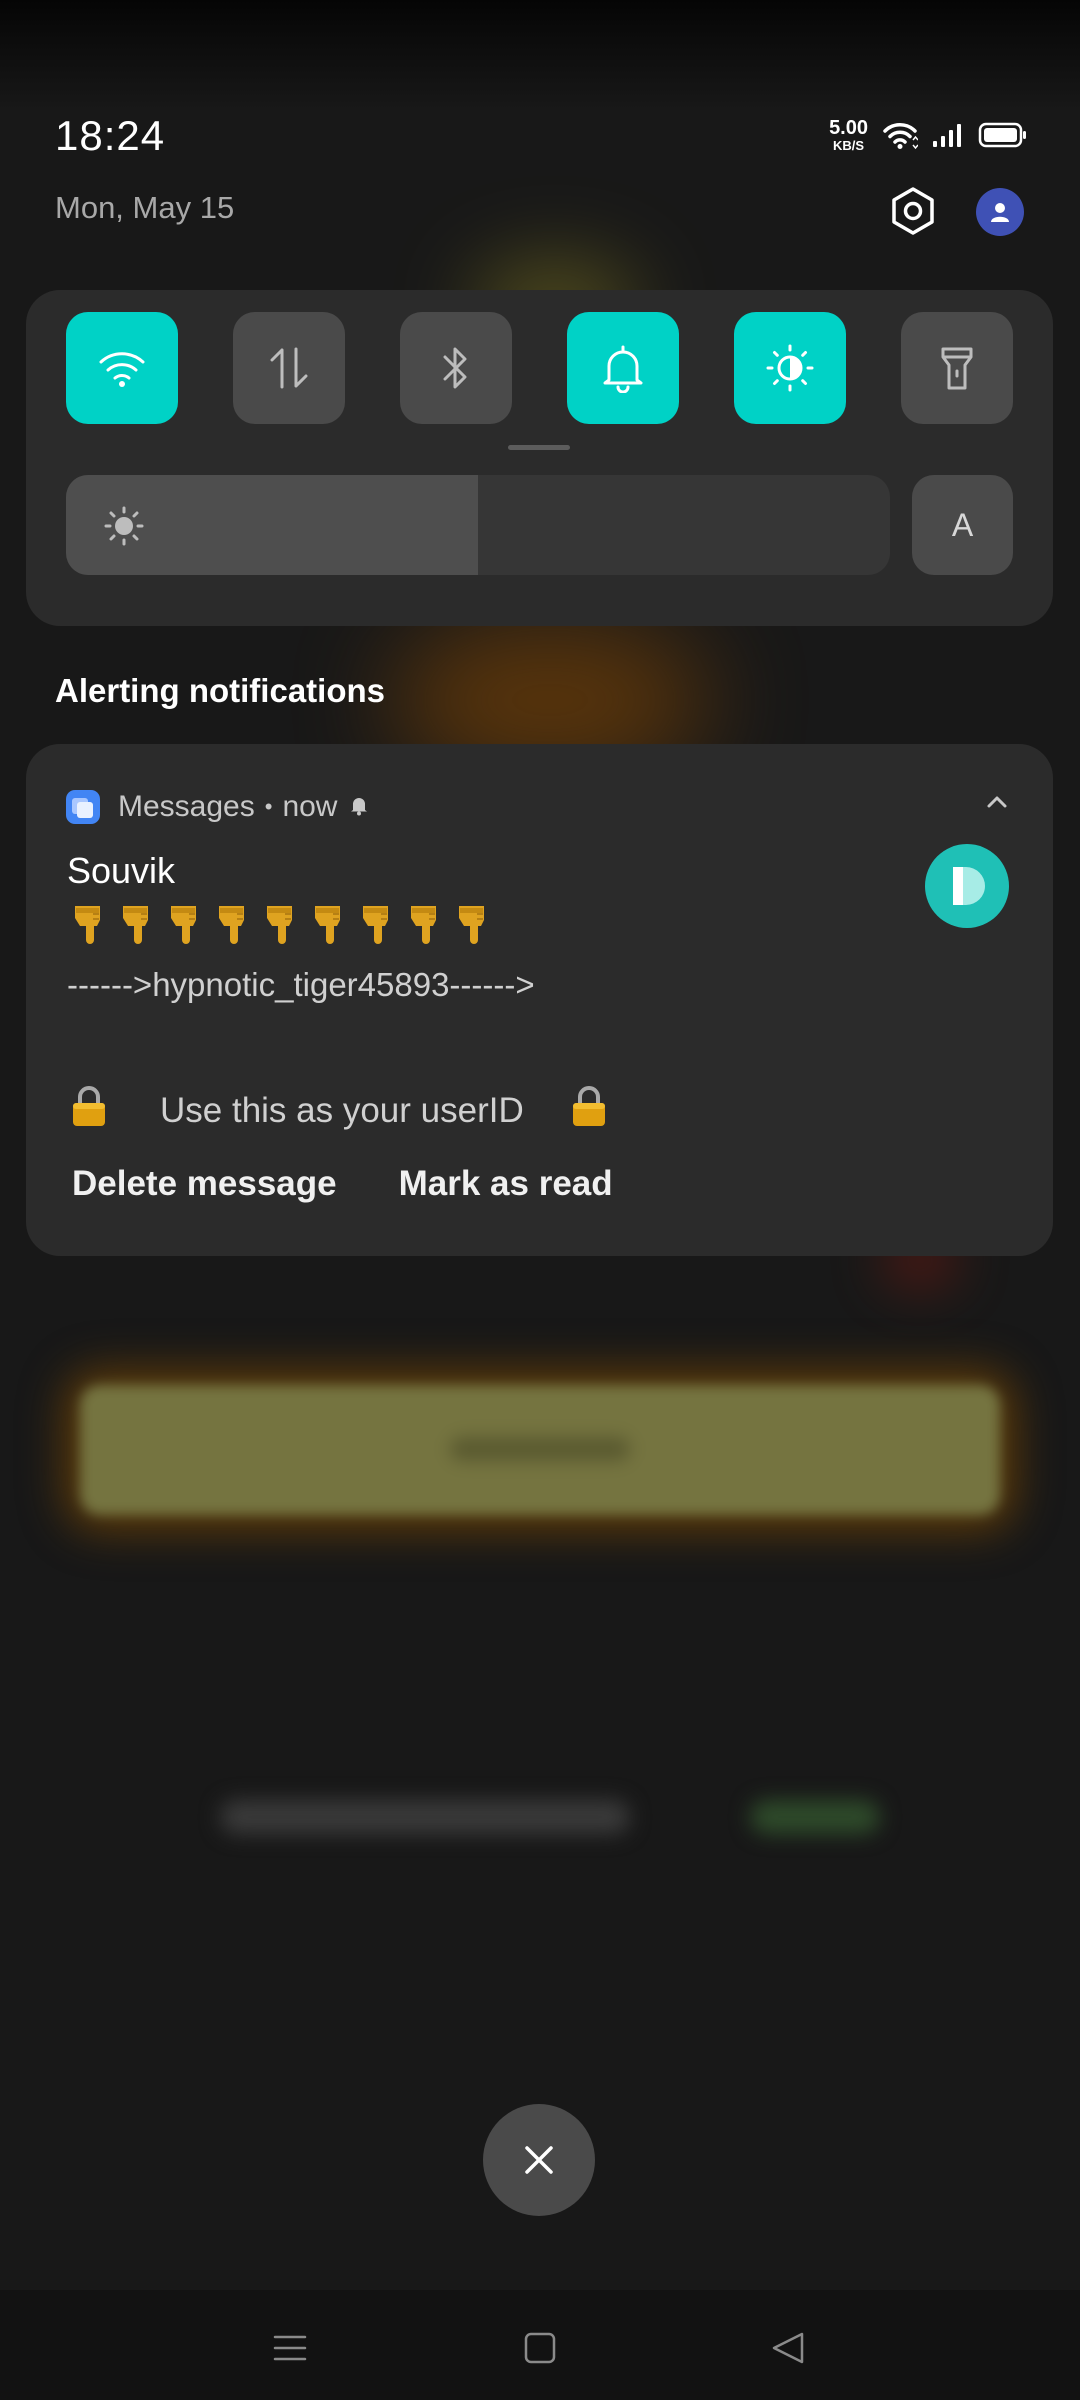 The height and width of the screenshot is (2400, 1080). Describe the element at coordinates (539, 447) in the screenshot. I see `panel-drag-handle` at that location.